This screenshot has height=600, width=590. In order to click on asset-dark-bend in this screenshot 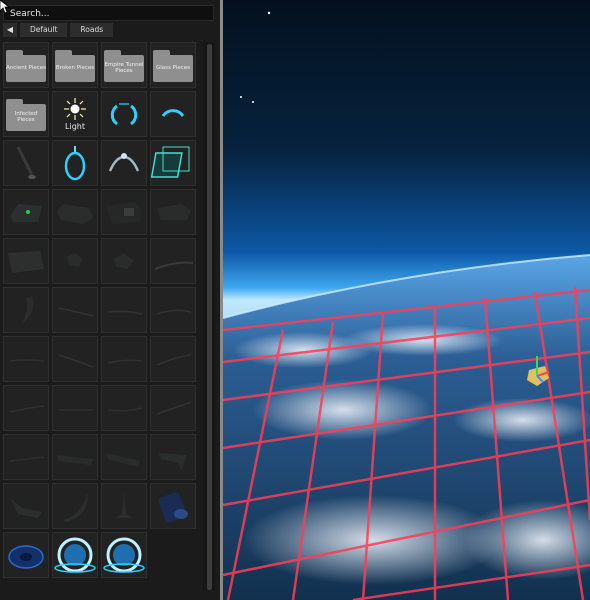, I will do `click(26, 506)`.